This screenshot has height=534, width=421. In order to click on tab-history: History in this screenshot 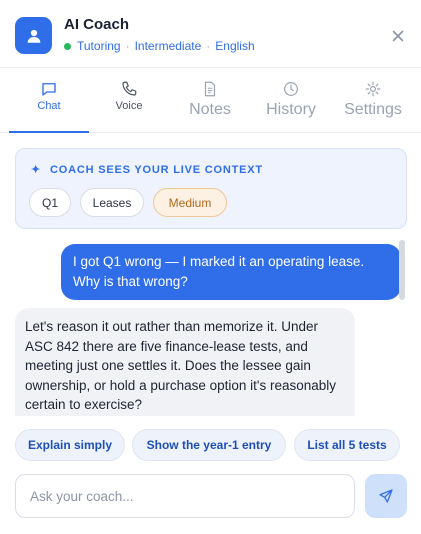, I will do `click(291, 101)`.